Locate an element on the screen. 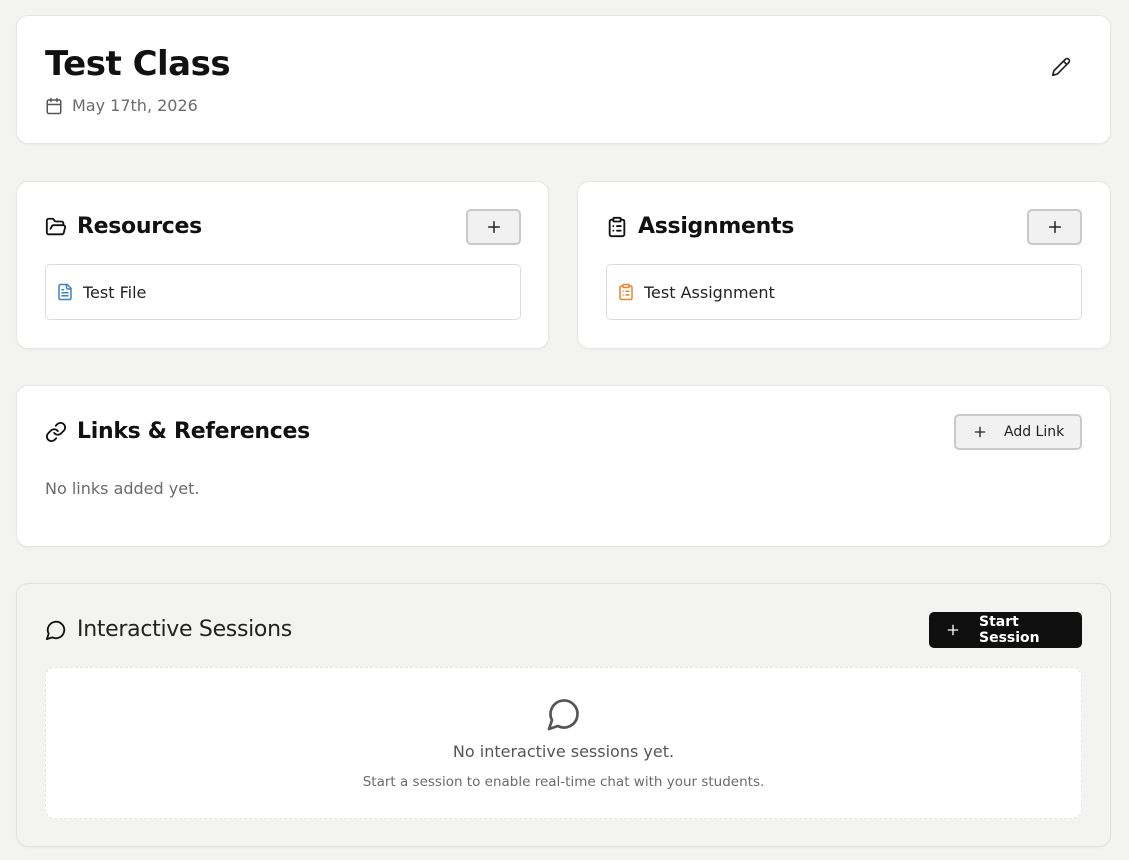 The image size is (1129, 860). links-header: Links & References is located at coordinates (177, 431).